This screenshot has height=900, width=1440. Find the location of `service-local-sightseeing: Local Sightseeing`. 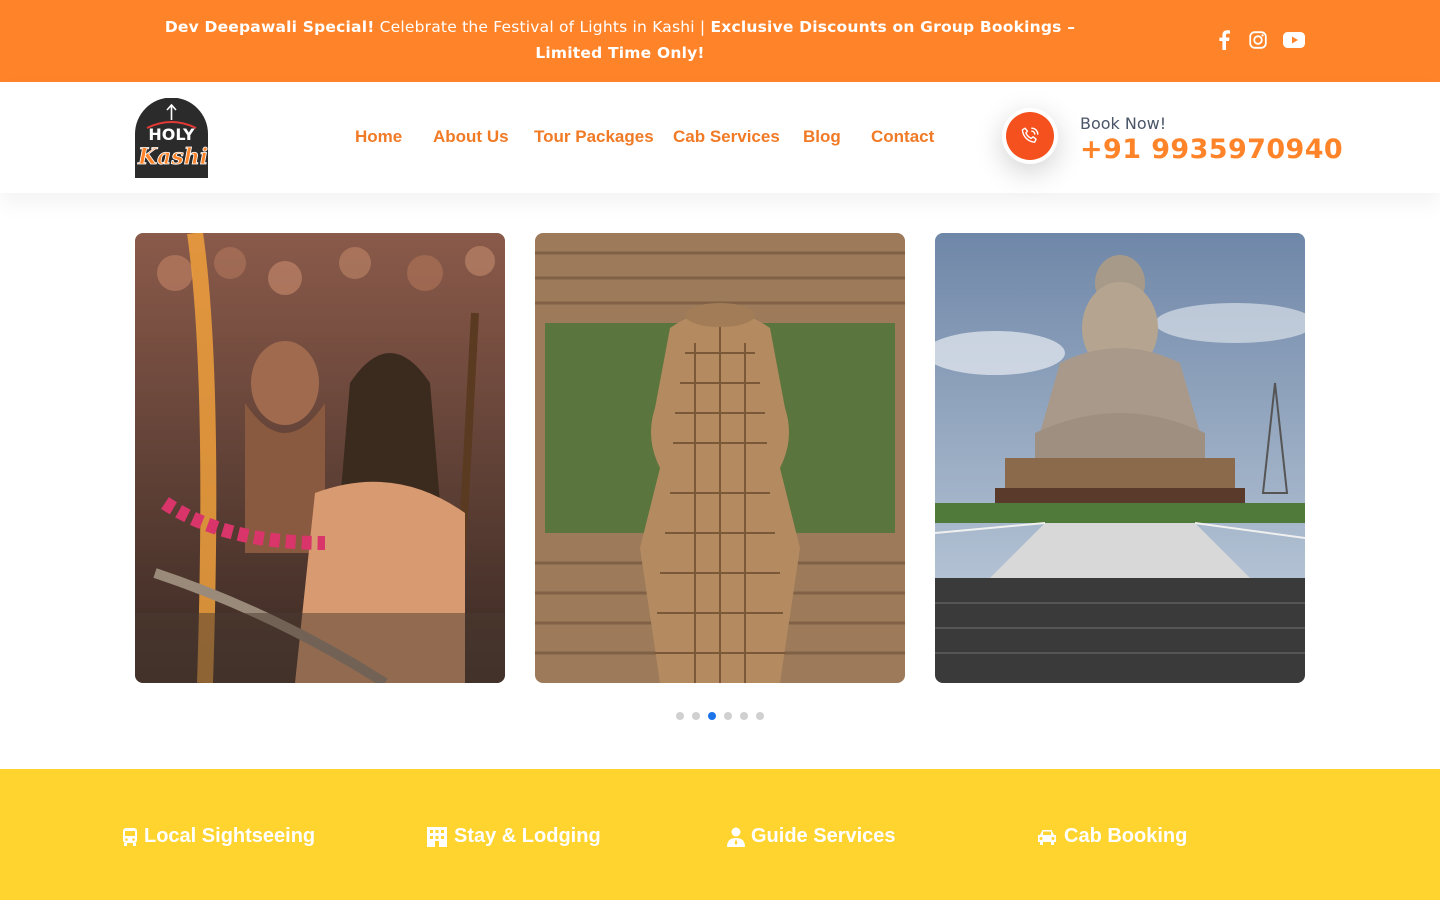

service-local-sightseeing: Local Sightseeing is located at coordinates (218, 836).